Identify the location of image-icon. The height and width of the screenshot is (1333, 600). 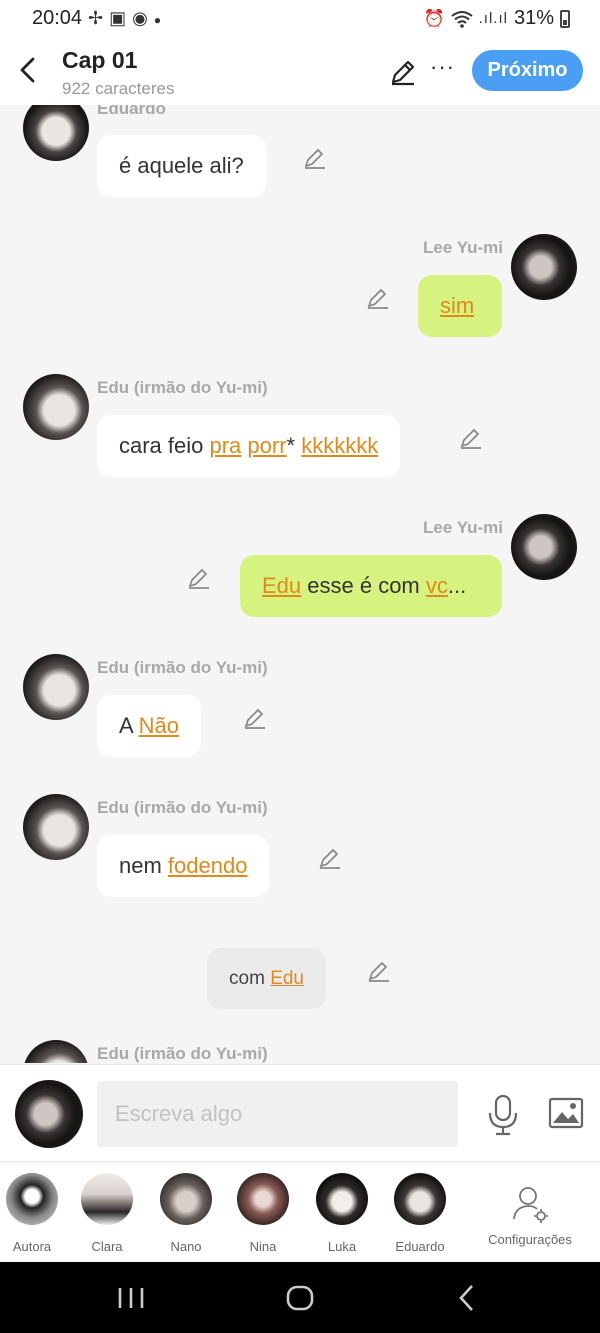
(566, 1113).